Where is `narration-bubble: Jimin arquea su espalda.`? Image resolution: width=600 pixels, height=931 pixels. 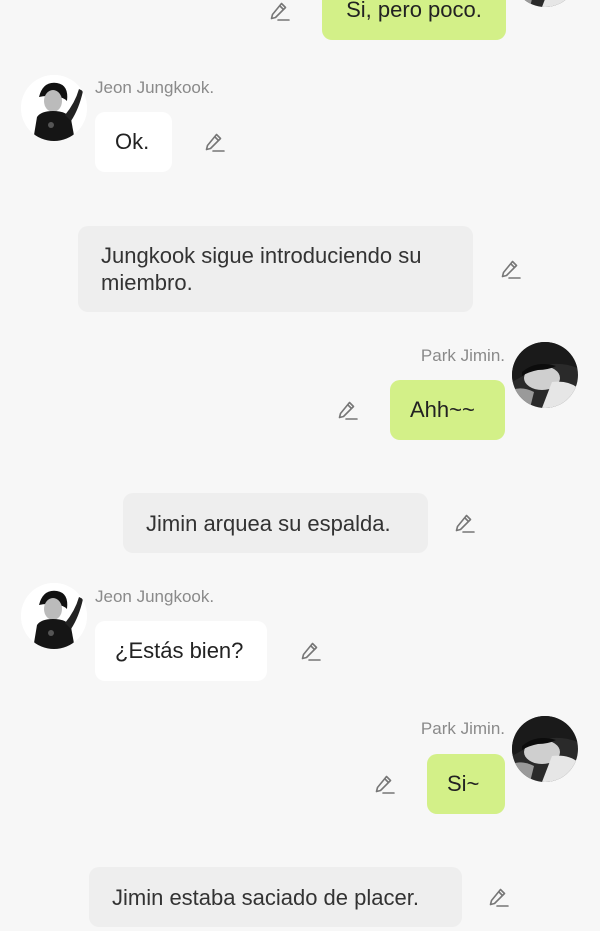
narration-bubble: Jimin arquea su espalda. is located at coordinates (275, 523).